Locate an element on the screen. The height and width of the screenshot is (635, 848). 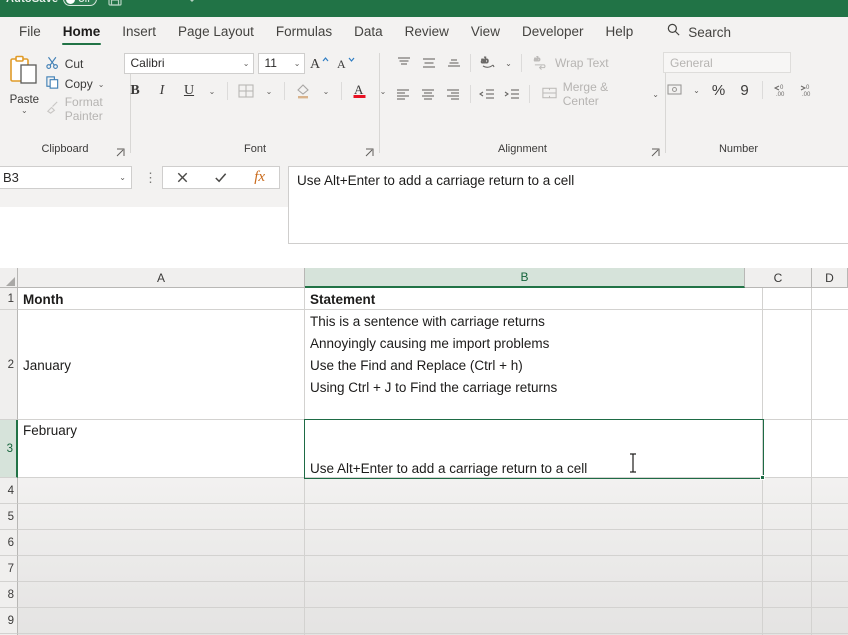
orientation-chevron-down-icon: ⌄ is located at coordinates (508, 63).